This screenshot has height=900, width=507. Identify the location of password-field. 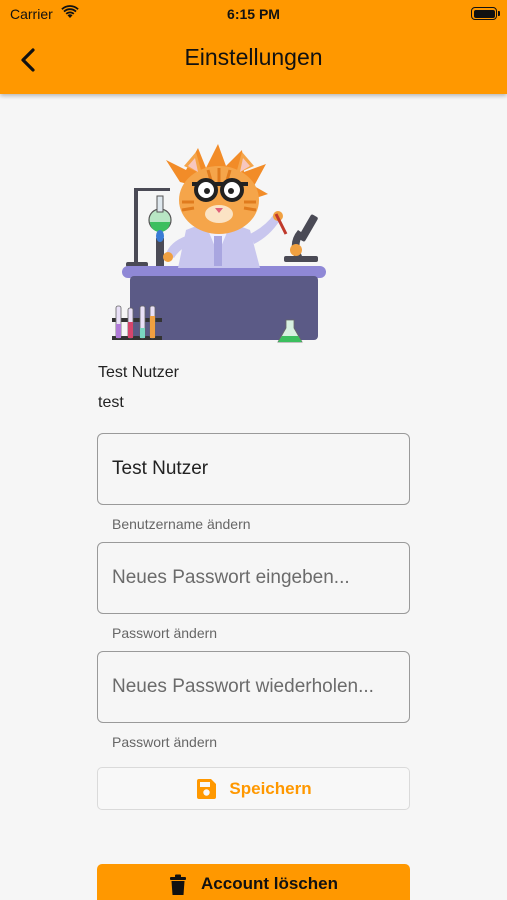
(253, 578).